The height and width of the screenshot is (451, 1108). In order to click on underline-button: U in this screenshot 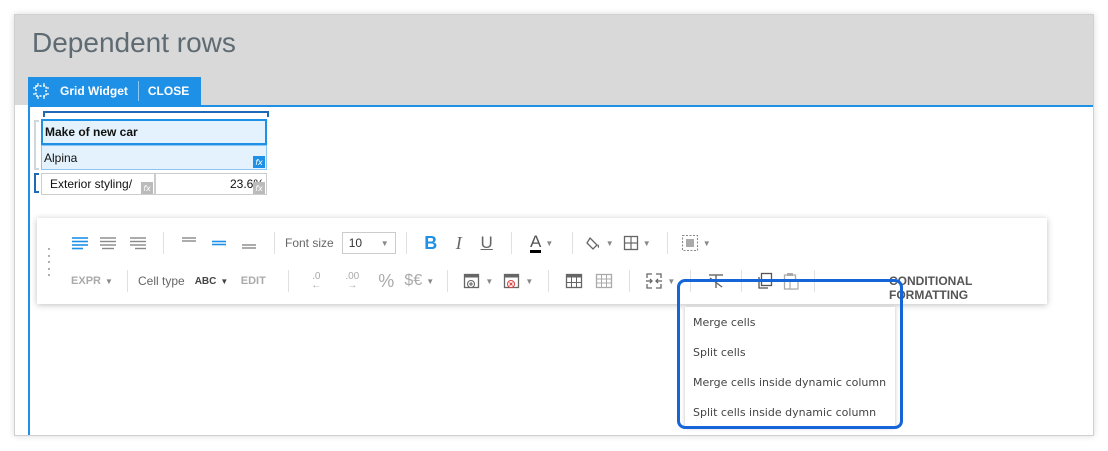, I will do `click(487, 243)`.